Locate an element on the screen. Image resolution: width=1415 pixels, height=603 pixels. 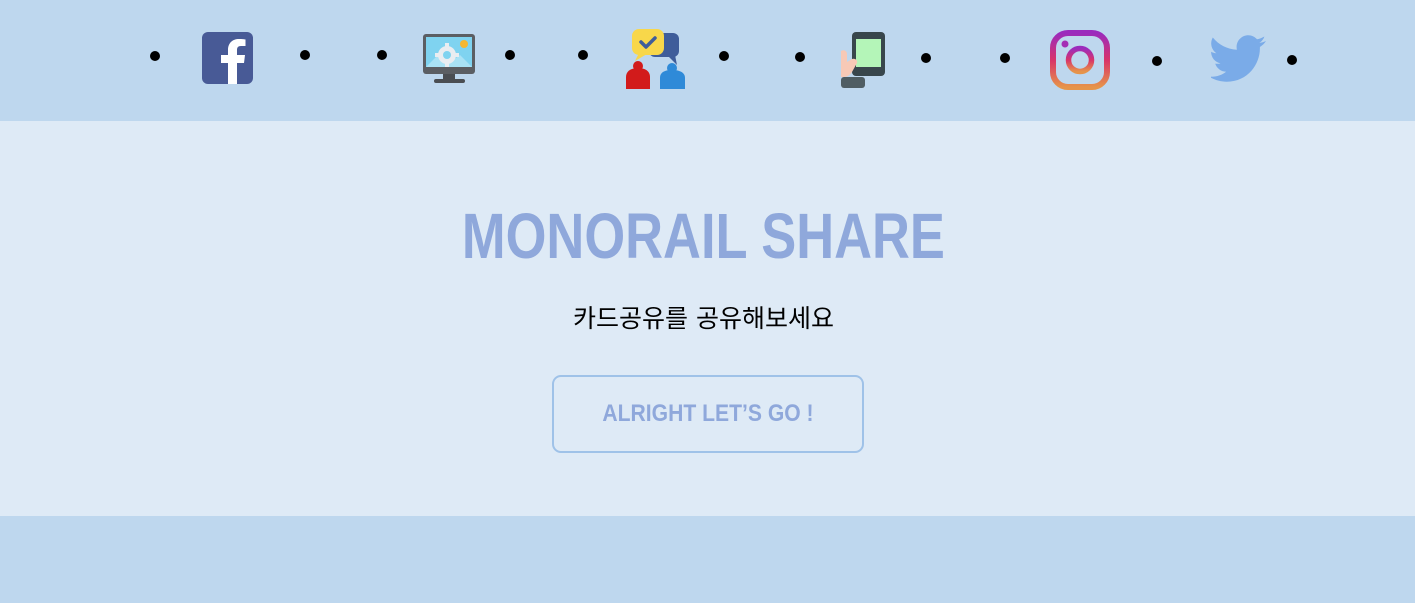
twitter-icon is located at coordinates (1237, 61).